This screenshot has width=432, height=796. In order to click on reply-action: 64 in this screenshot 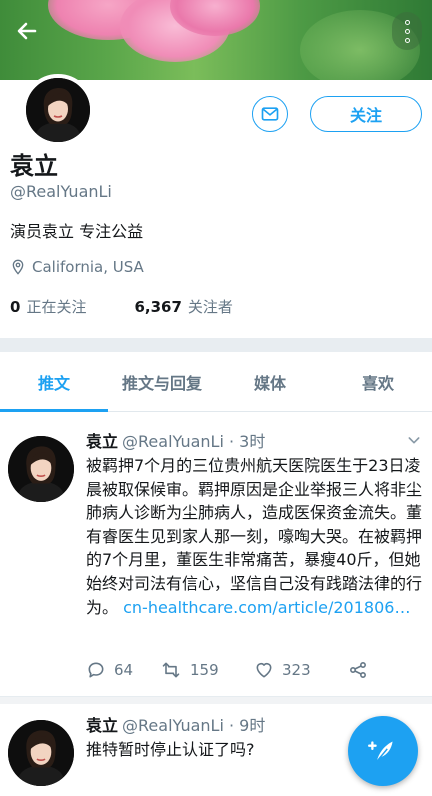, I will do `click(123, 670)`.